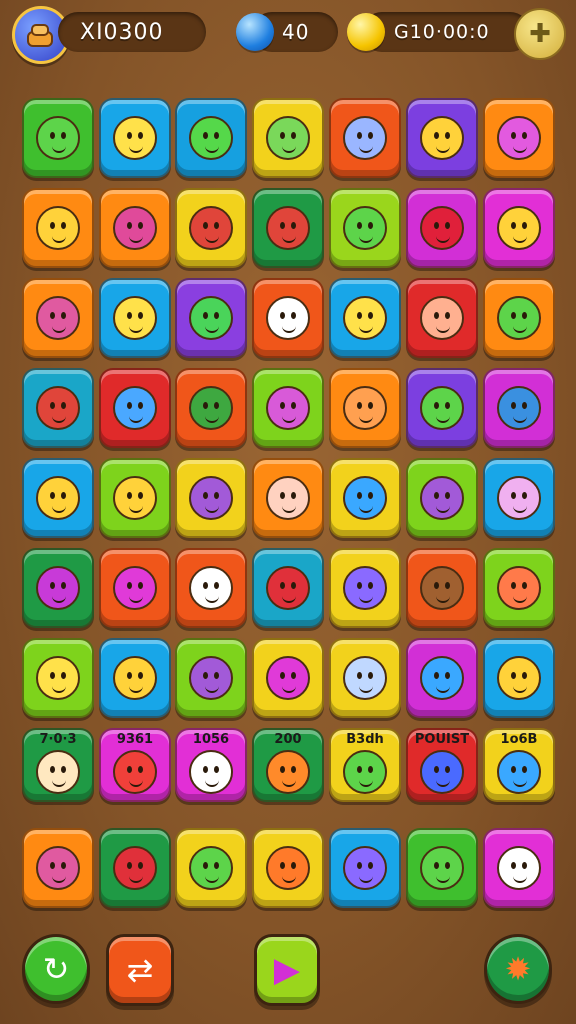 This screenshot has height=1024, width=576. I want to click on game-tile: POUIST, so click(442, 765).